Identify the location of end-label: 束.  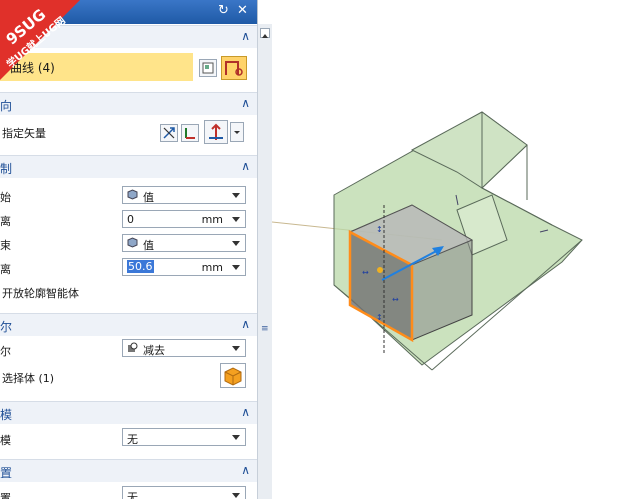
(5, 245).